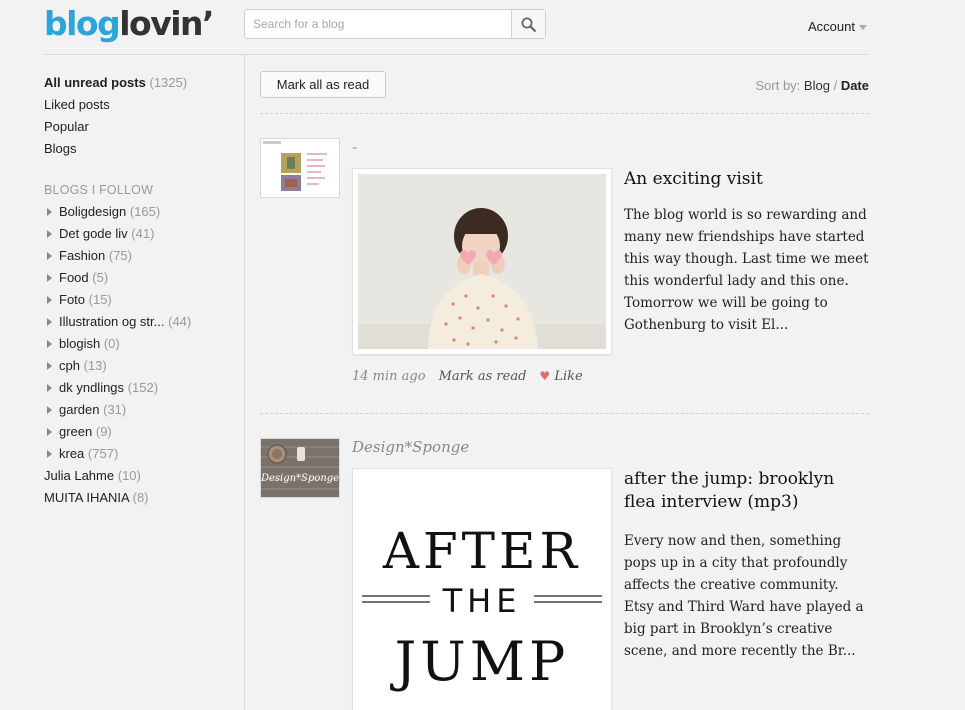 This screenshot has width=965, height=710. Describe the element at coordinates (244, 382) in the screenshot. I see `sidebar-divider` at that location.